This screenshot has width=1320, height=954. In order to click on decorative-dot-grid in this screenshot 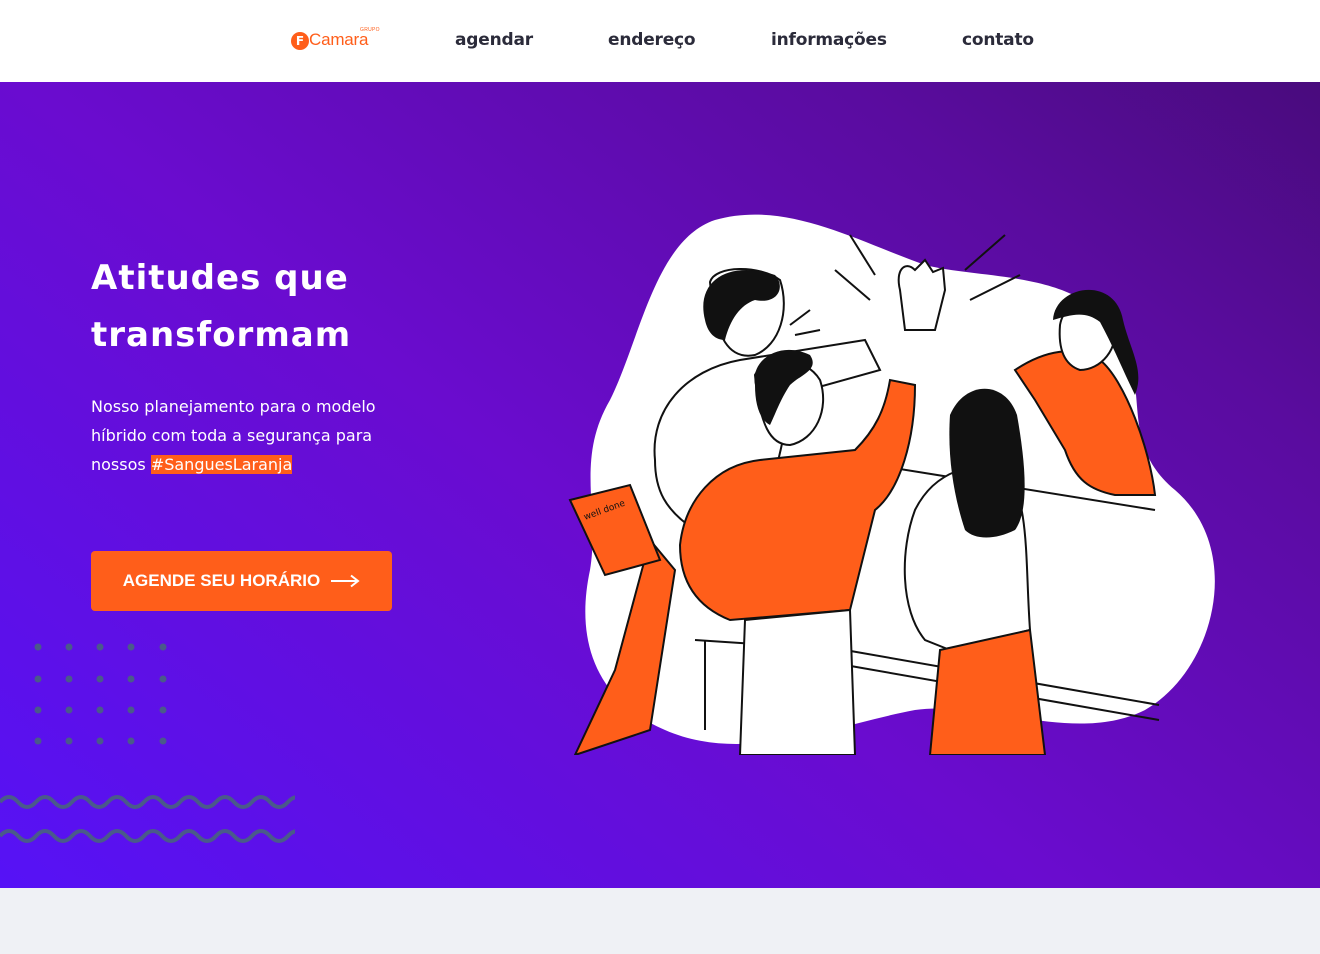, I will do `click(100, 694)`.